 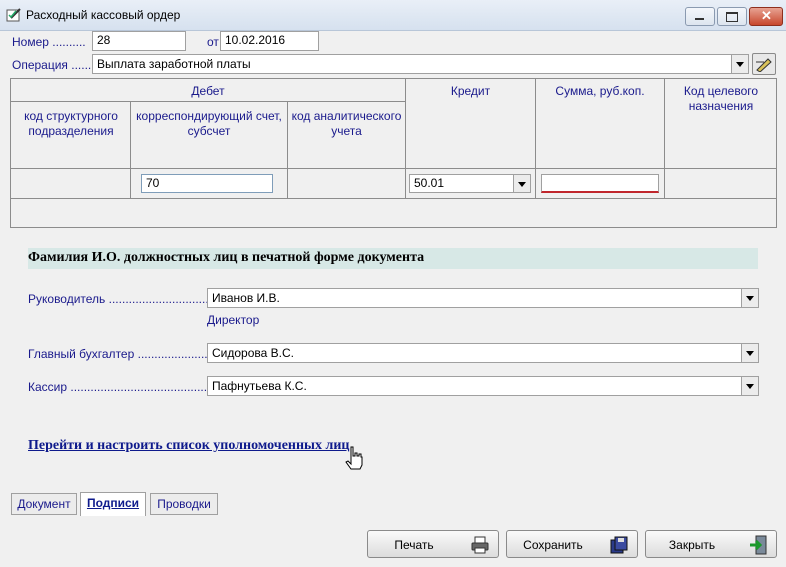 What do you see at coordinates (113, 504) in the screenshot?
I see `tab-signatures: Подписи` at bounding box center [113, 504].